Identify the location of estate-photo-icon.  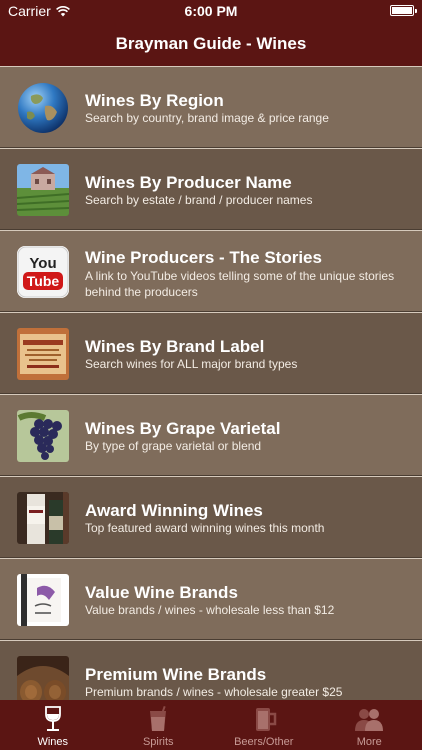
(43, 190).